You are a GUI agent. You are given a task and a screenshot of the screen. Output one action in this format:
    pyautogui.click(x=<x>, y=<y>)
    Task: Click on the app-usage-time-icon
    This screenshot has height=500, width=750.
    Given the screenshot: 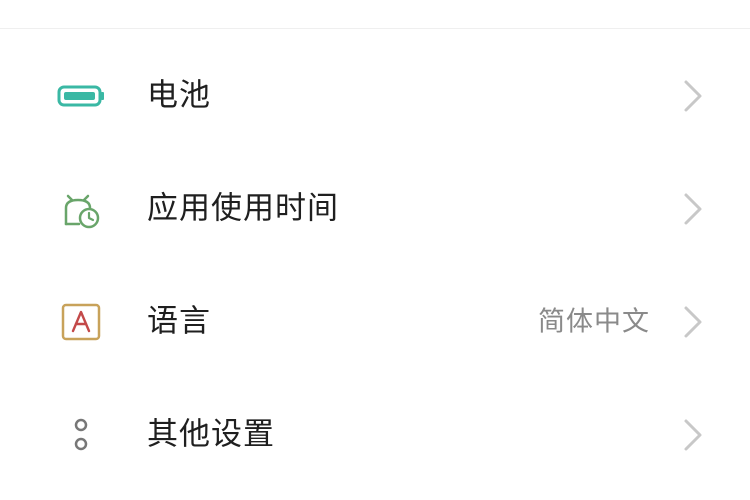 What is the action you would take?
    pyautogui.click(x=81, y=209)
    